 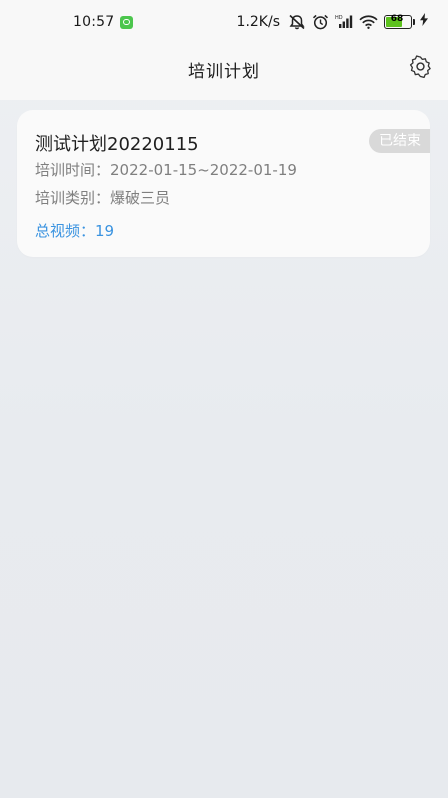 What do you see at coordinates (320, 22) in the screenshot?
I see `alarm-icon` at bounding box center [320, 22].